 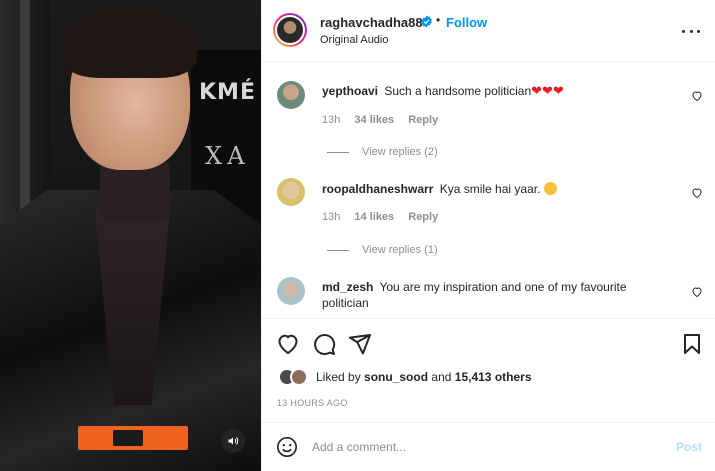 I want to click on bookmark-icon, so click(x=692, y=344).